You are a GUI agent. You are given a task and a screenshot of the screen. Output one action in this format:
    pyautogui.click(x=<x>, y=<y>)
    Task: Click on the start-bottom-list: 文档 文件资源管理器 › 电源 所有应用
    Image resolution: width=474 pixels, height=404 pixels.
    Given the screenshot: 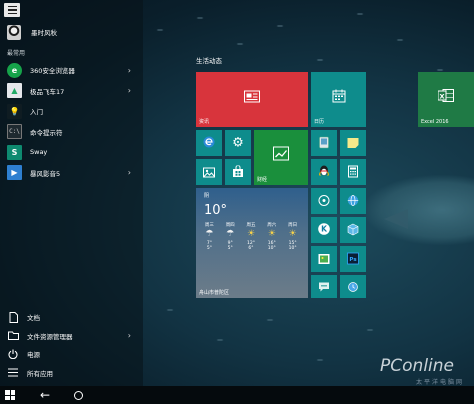 What is the action you would take?
    pyautogui.click(x=71, y=345)
    